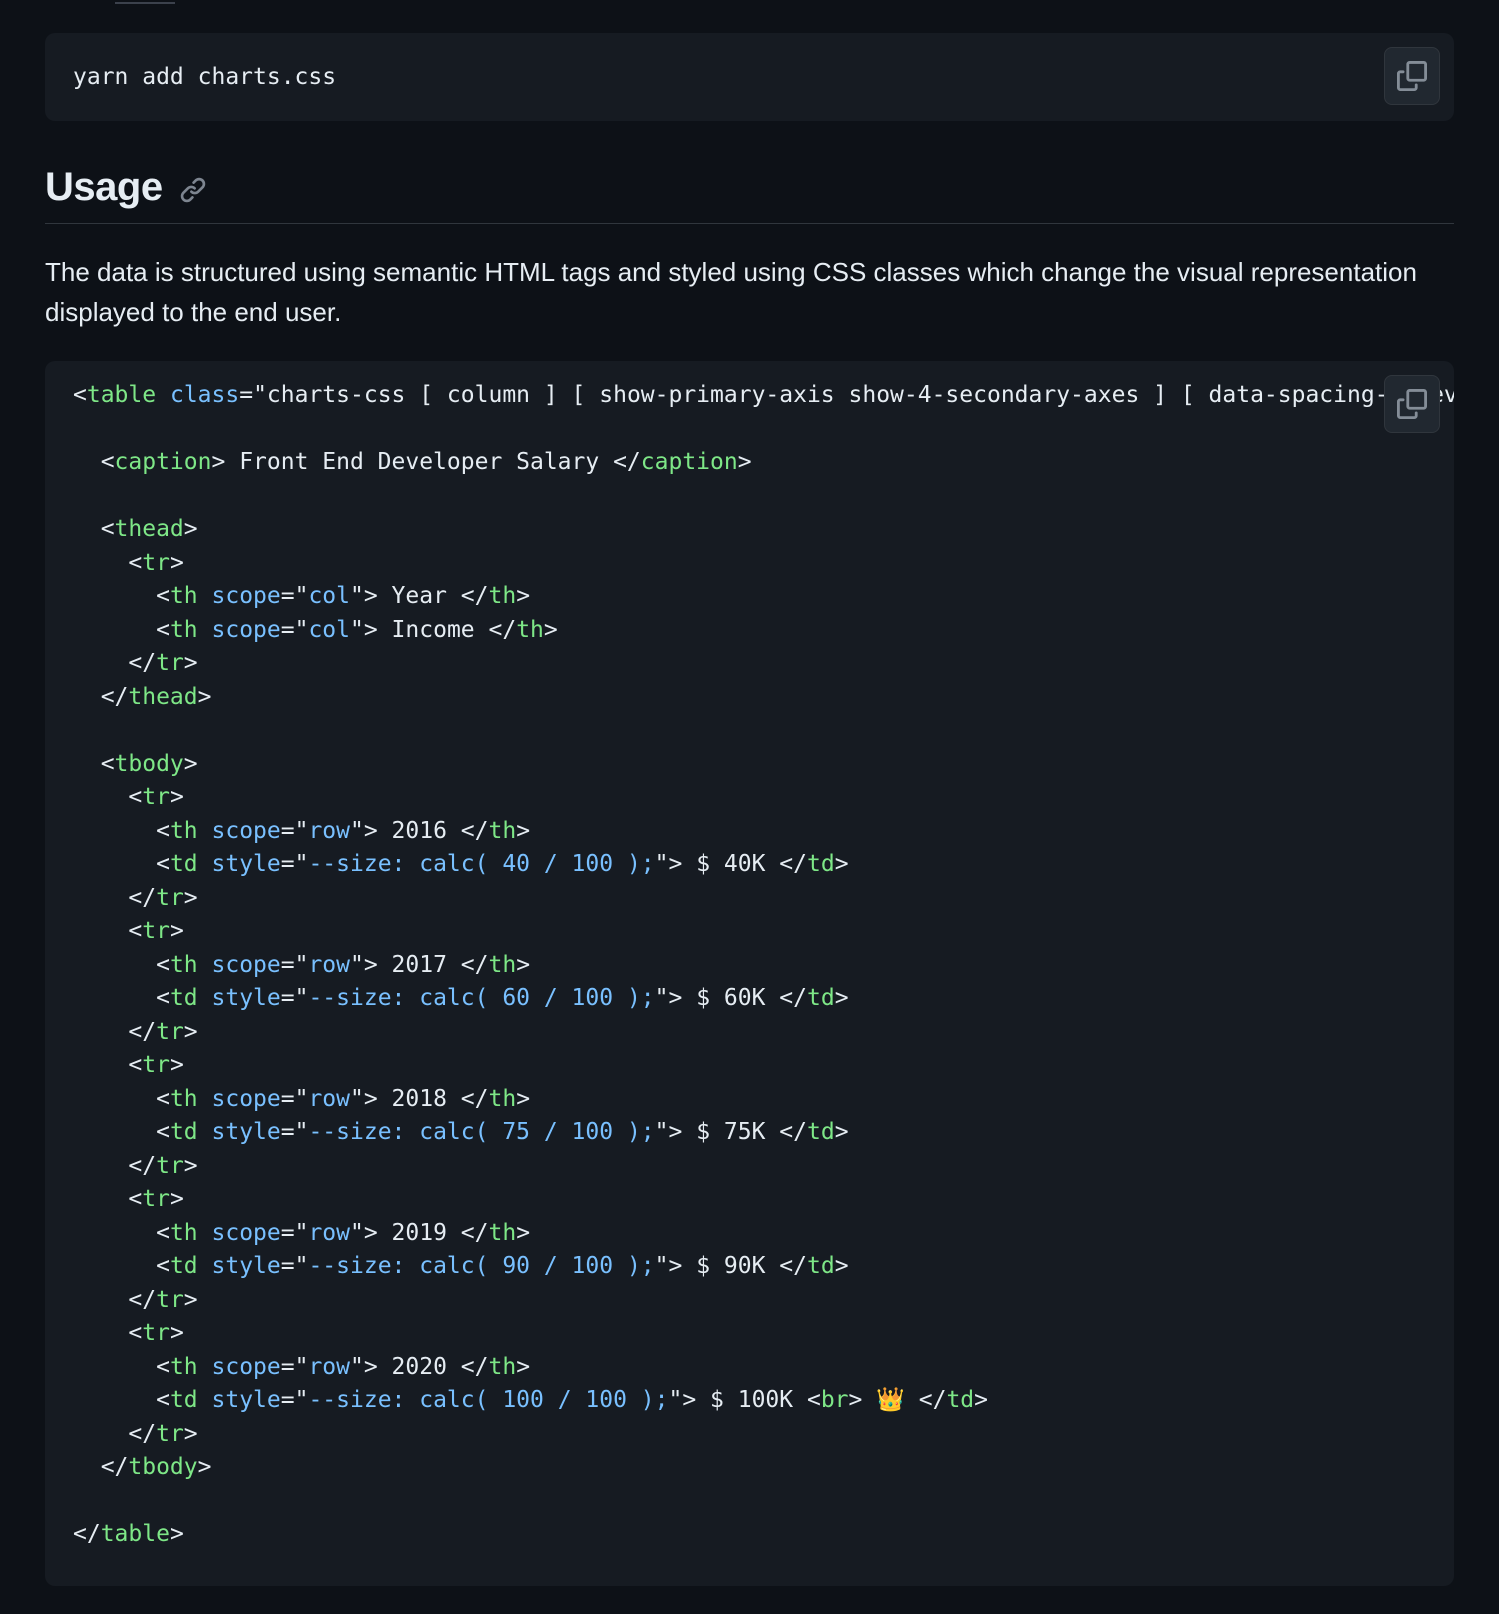  What do you see at coordinates (104, 187) in the screenshot?
I see `usage-title: Usage` at bounding box center [104, 187].